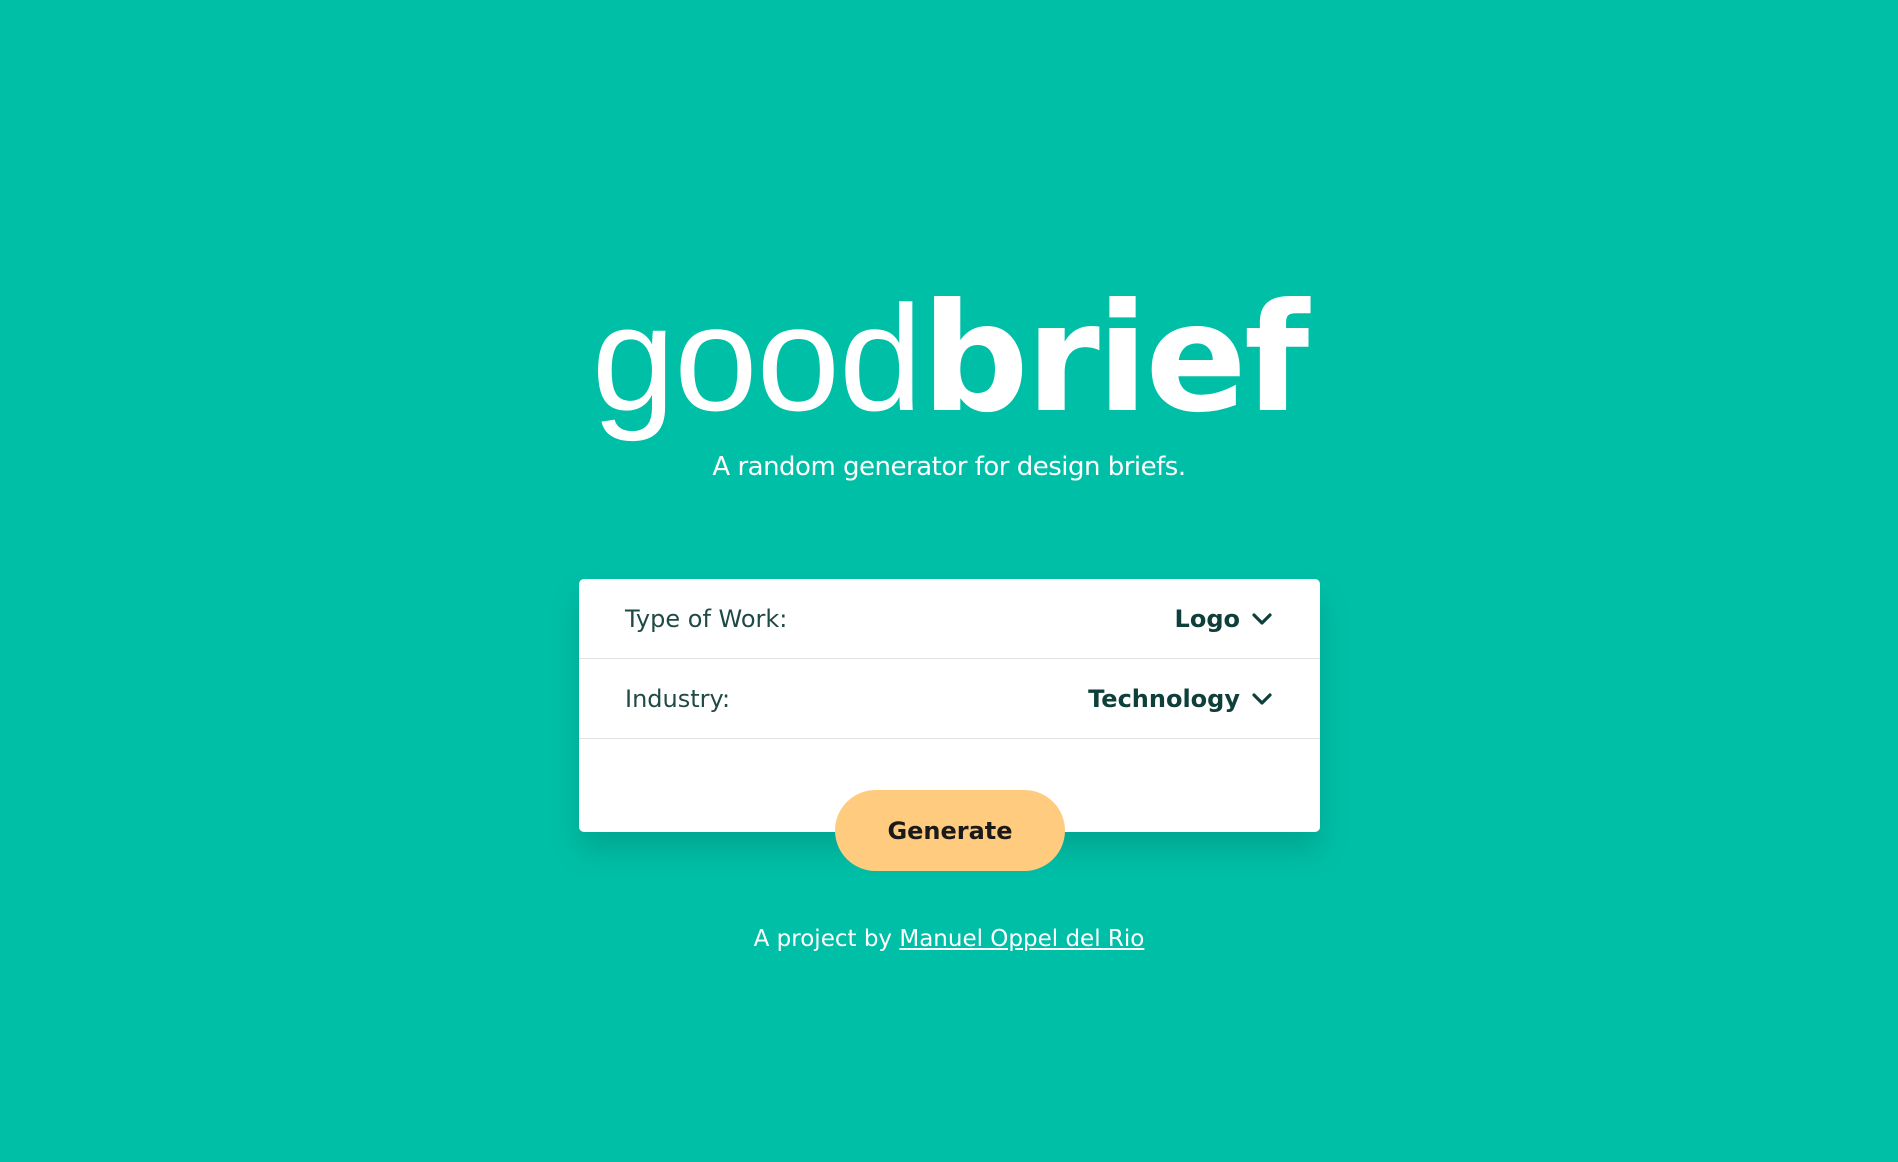 The image size is (1898, 1162). I want to click on industry-select: Technology, so click(1181, 699).